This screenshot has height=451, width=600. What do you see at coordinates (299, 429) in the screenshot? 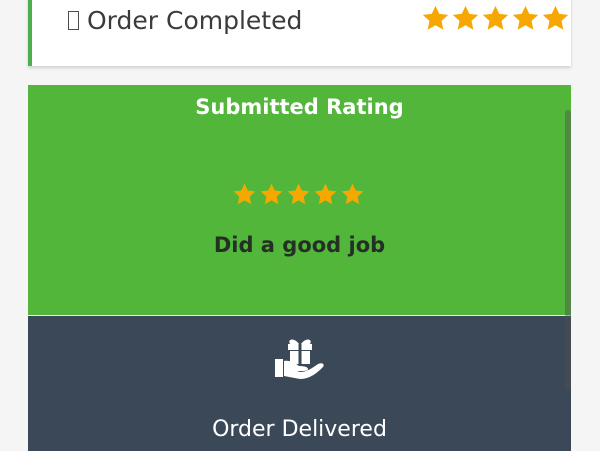
I see `order-delivered-label: Order Delivered` at bounding box center [299, 429].